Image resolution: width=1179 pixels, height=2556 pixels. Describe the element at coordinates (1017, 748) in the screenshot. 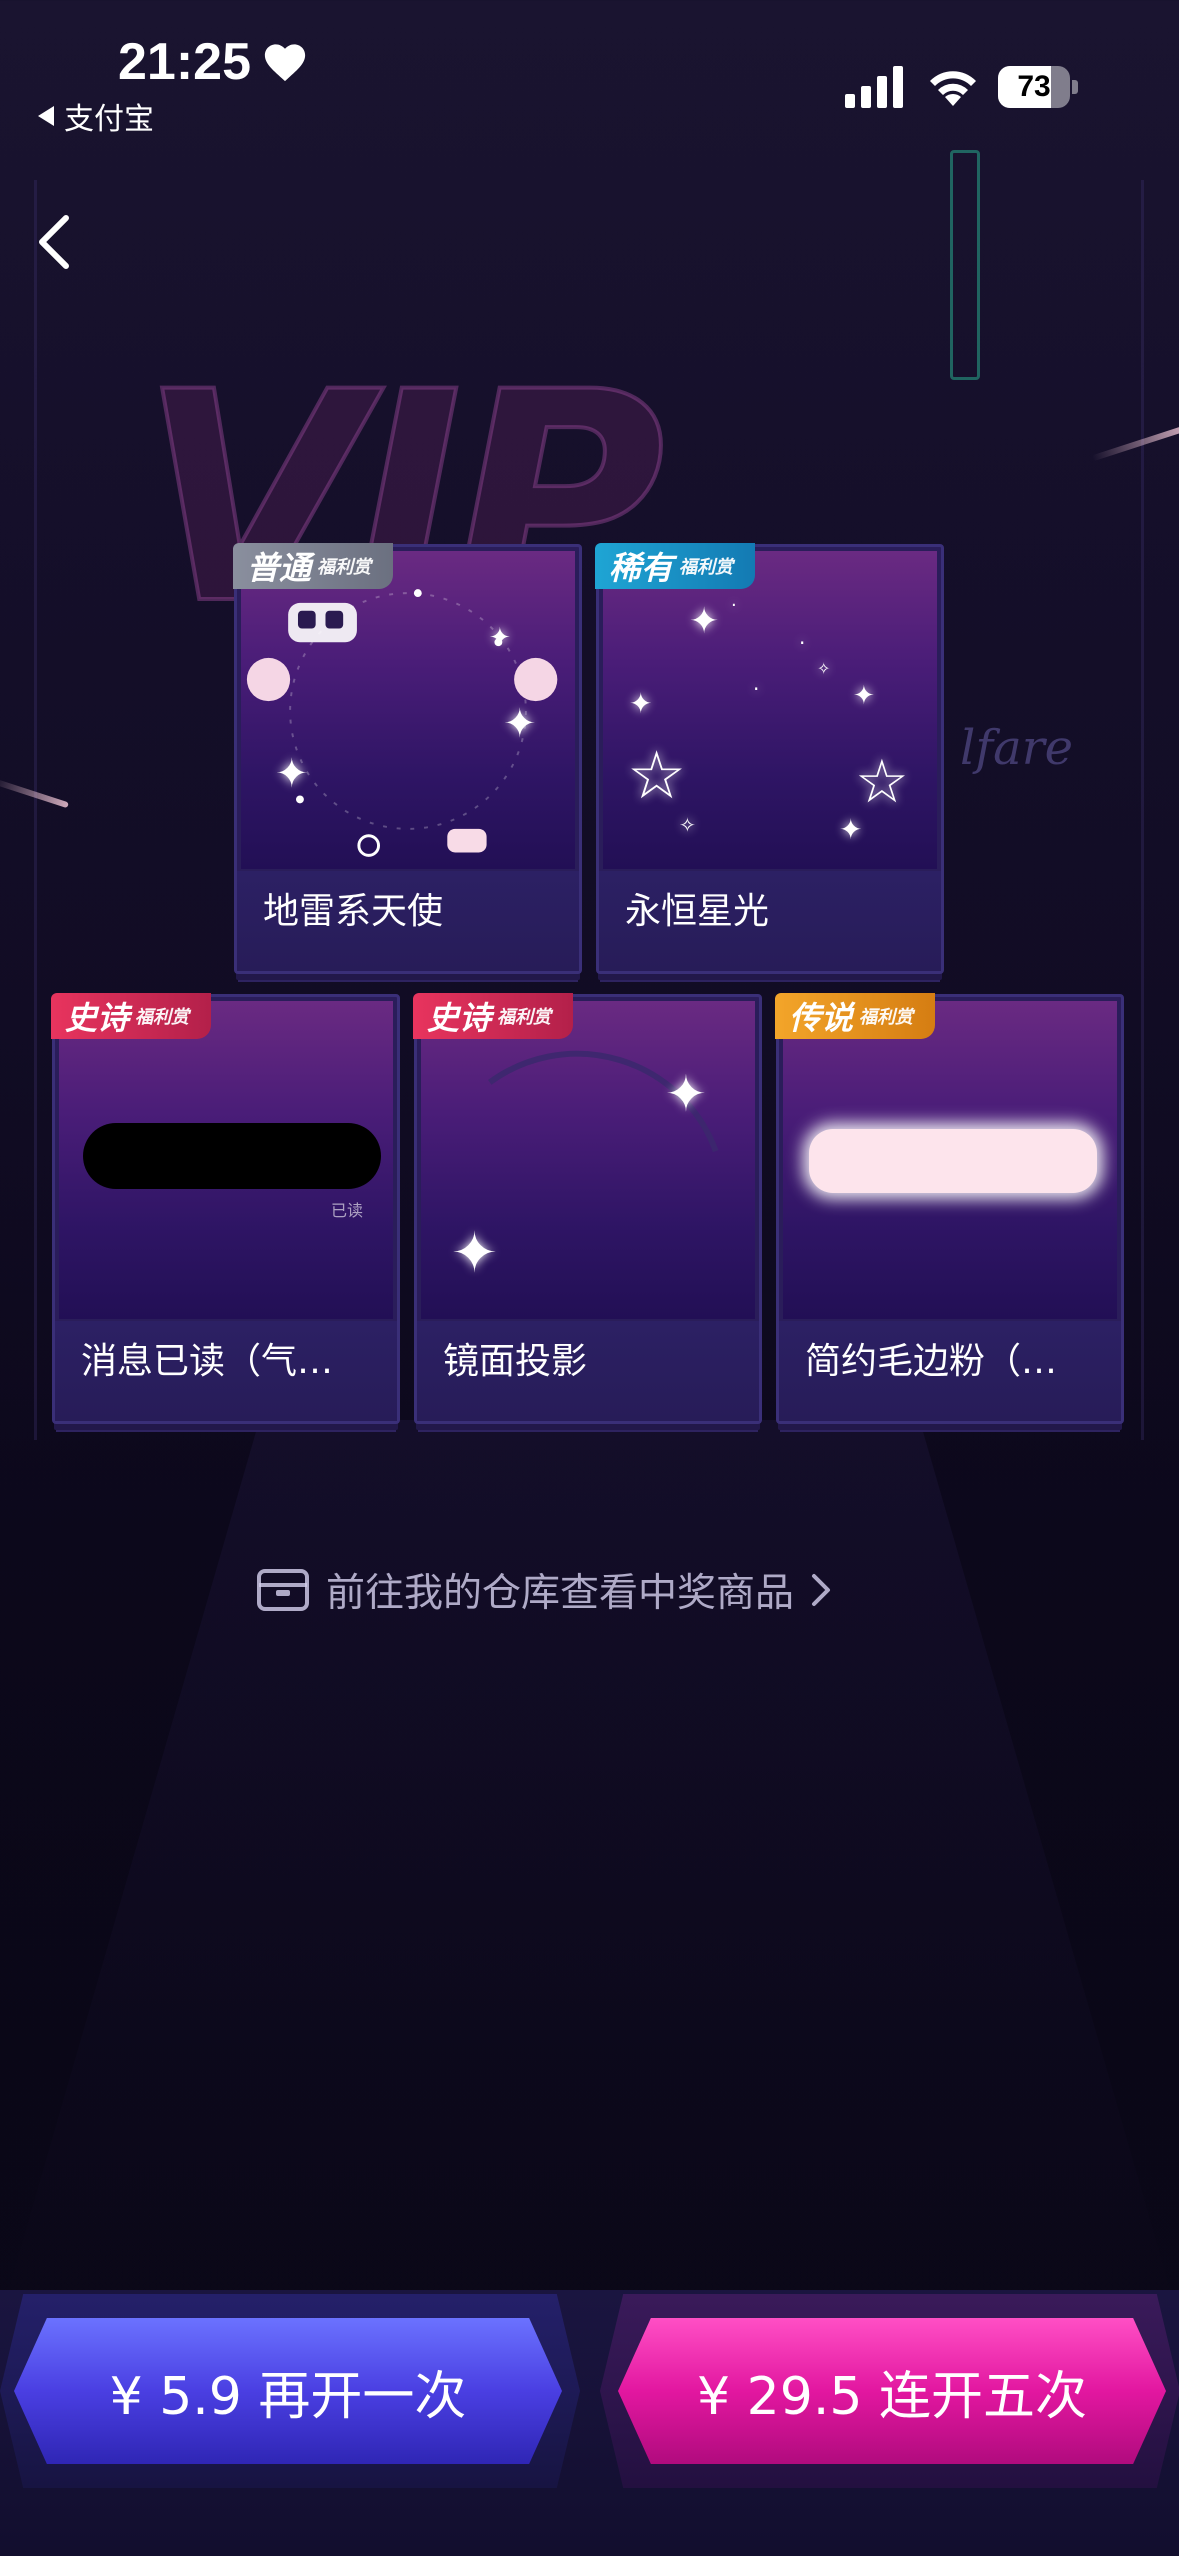

I see `background-script: lfare` at that location.